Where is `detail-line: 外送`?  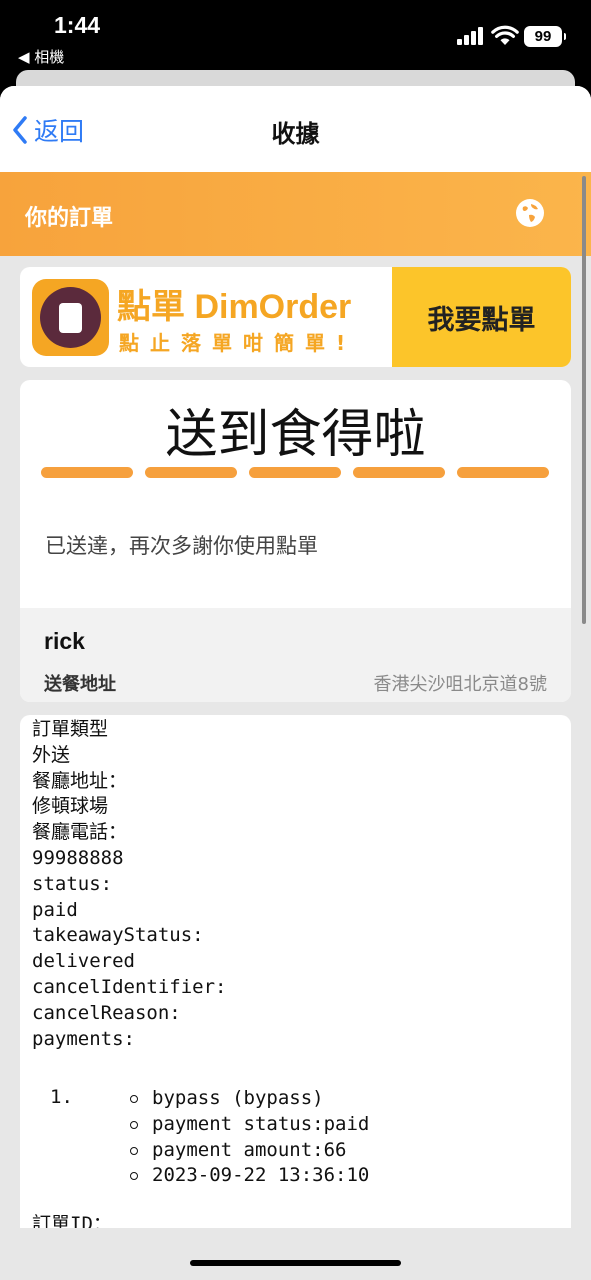
detail-line: 外送 is located at coordinates (51, 754).